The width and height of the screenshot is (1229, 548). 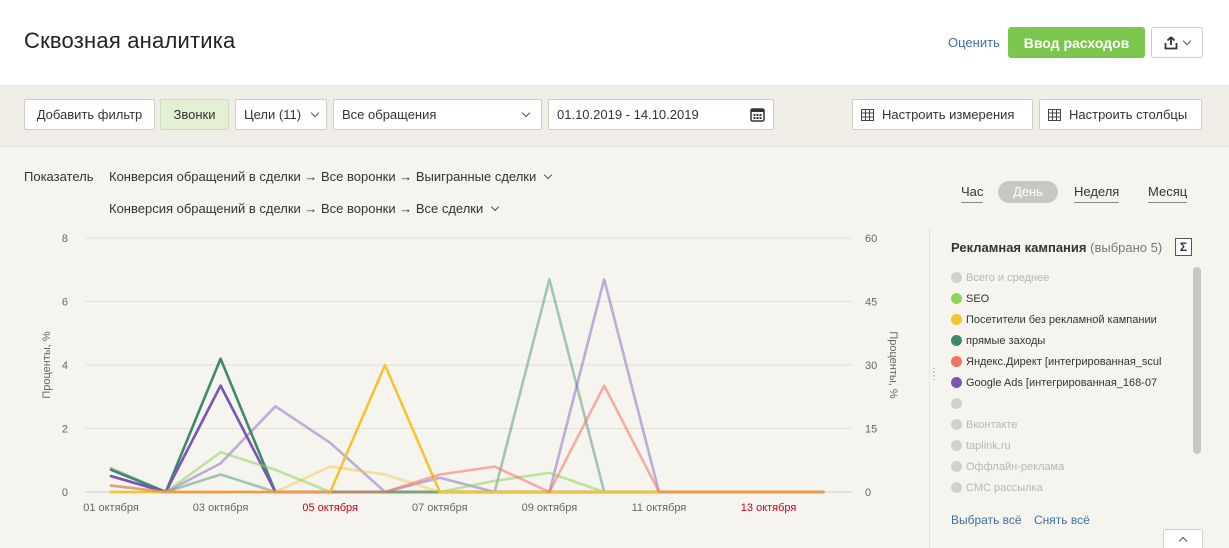 I want to click on upload-icon, so click(x=1171, y=42).